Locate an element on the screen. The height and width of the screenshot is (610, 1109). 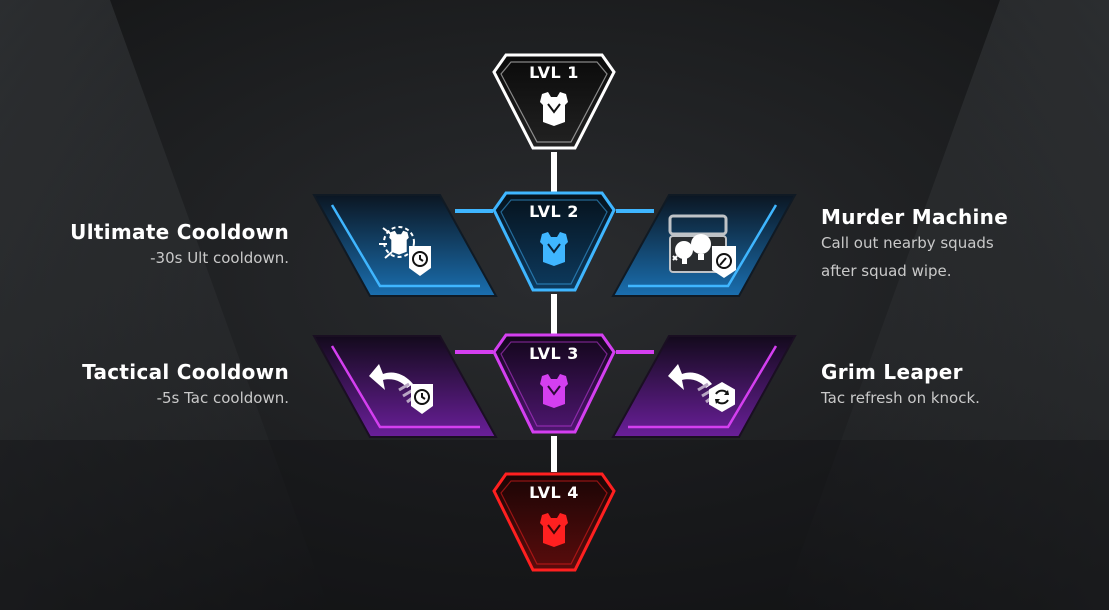
perk-description: Call out nearby squads after squad wipe. is located at coordinates (914, 257).